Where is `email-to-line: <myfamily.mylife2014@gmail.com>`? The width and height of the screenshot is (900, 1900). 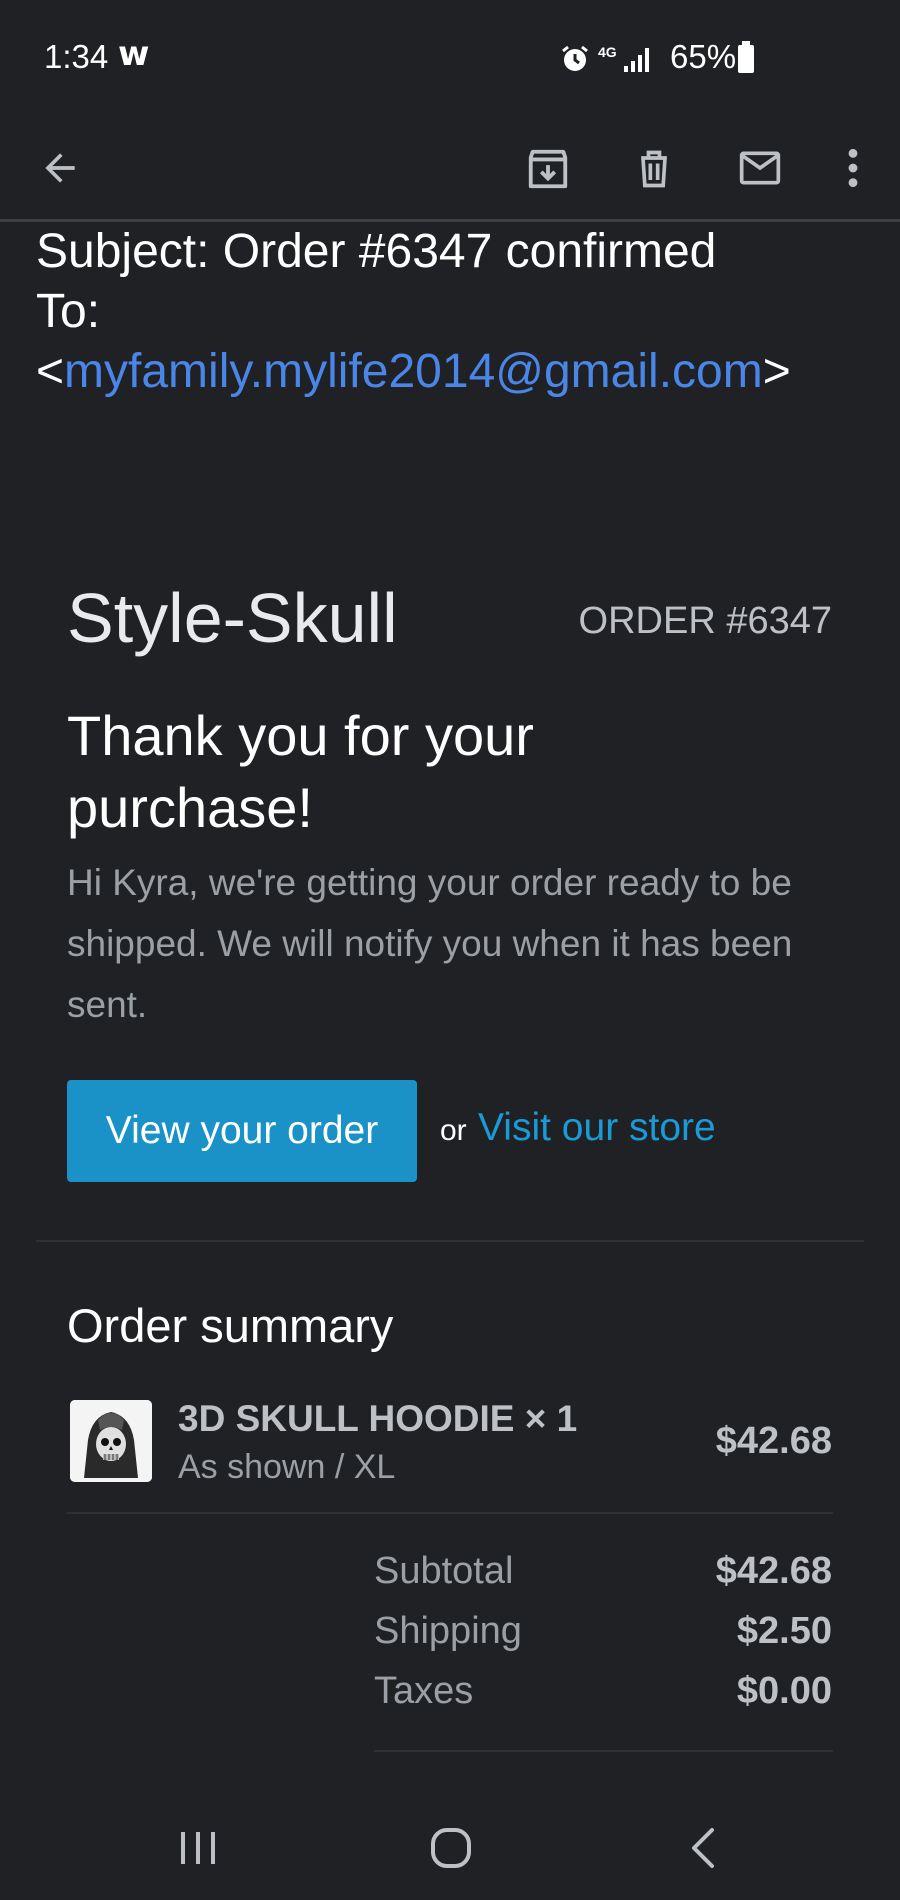
email-to-line: <myfamily.mylife2014@gmail.com> is located at coordinates (456, 372).